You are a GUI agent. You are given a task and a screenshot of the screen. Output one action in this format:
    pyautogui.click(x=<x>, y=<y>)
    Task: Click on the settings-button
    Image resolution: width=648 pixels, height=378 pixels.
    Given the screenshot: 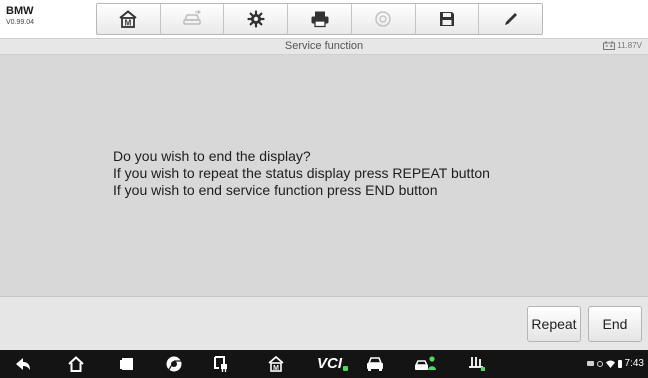 What is the action you would take?
    pyautogui.click(x=256, y=19)
    